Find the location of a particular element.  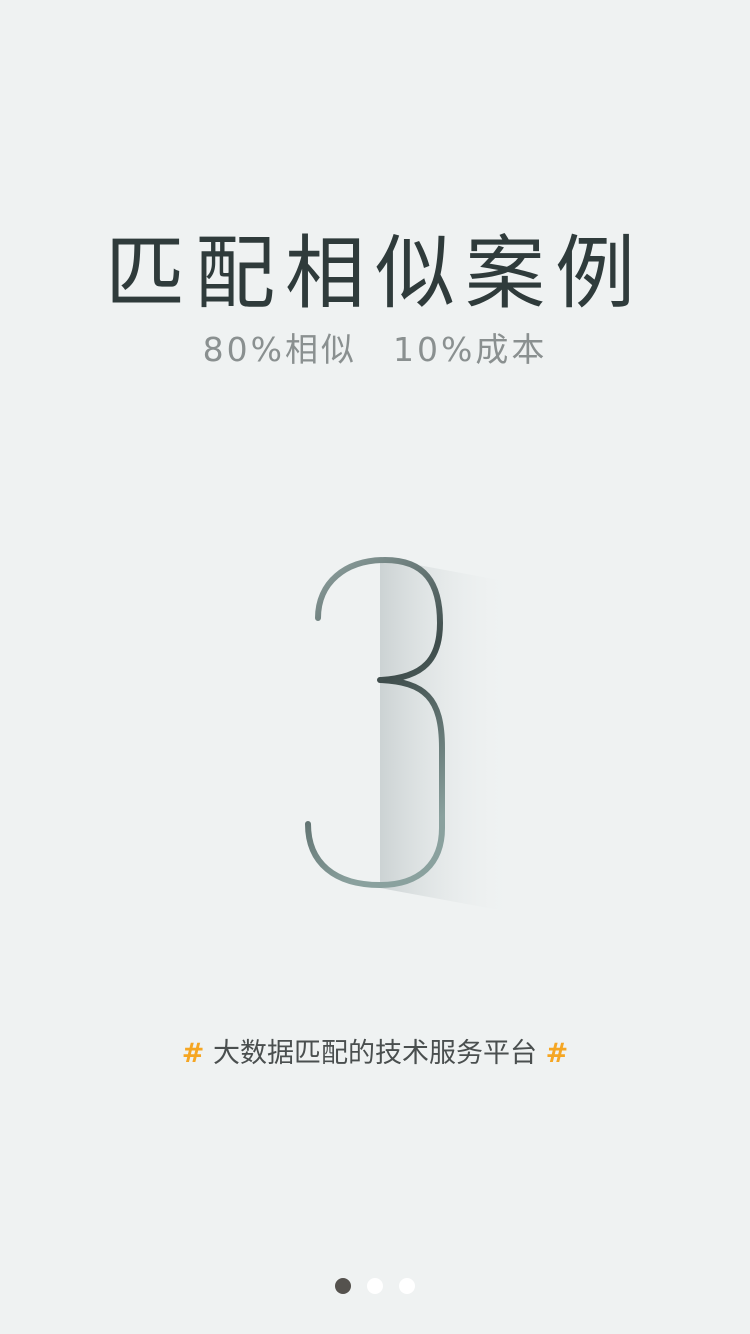

tagline-text: 大数据匹配的技术服务平台 is located at coordinates (375, 1053).